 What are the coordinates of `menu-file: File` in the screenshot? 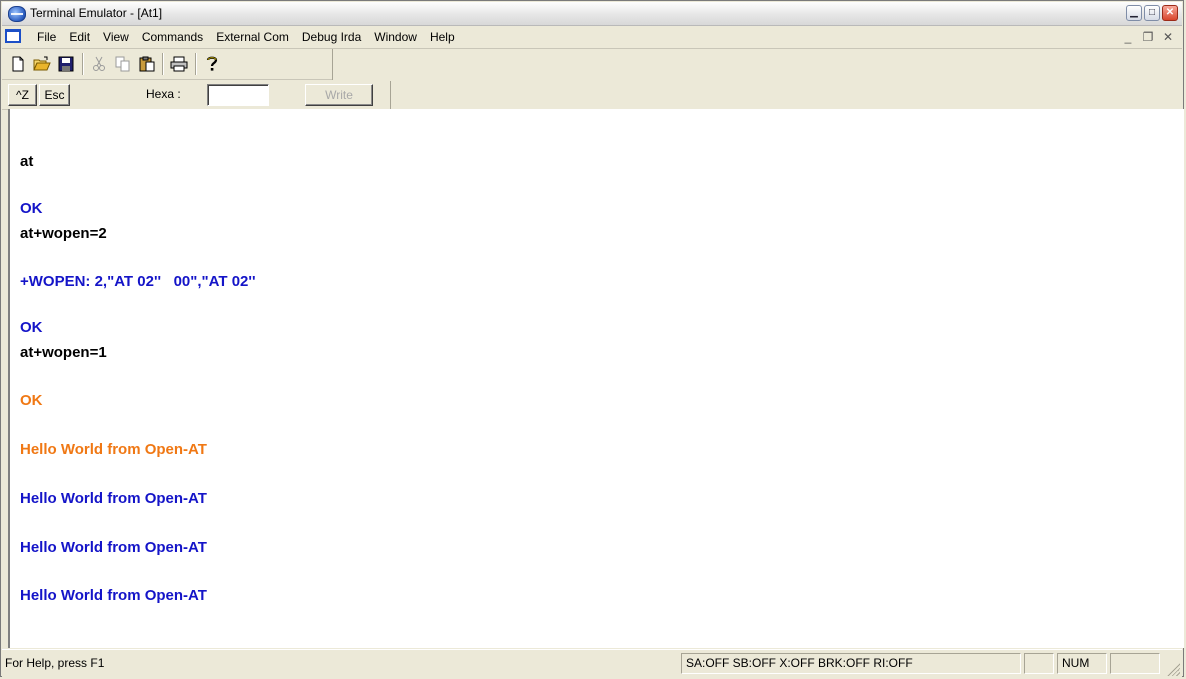 It's located at (46, 37).